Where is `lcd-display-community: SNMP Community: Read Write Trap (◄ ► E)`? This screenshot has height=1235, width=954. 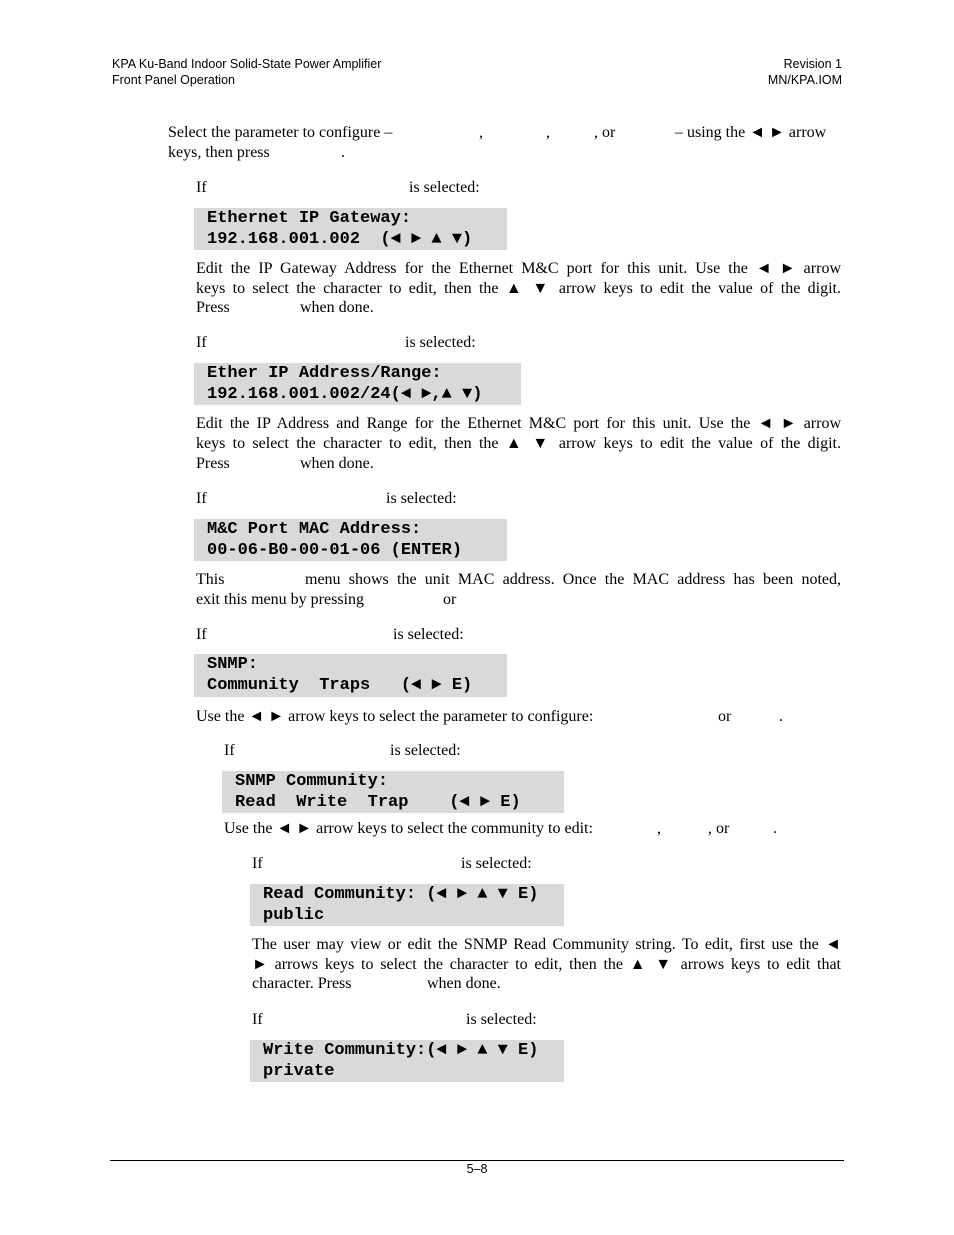
lcd-display-community: SNMP Community: Read Write Trap (◄ ► E) is located at coordinates (393, 792).